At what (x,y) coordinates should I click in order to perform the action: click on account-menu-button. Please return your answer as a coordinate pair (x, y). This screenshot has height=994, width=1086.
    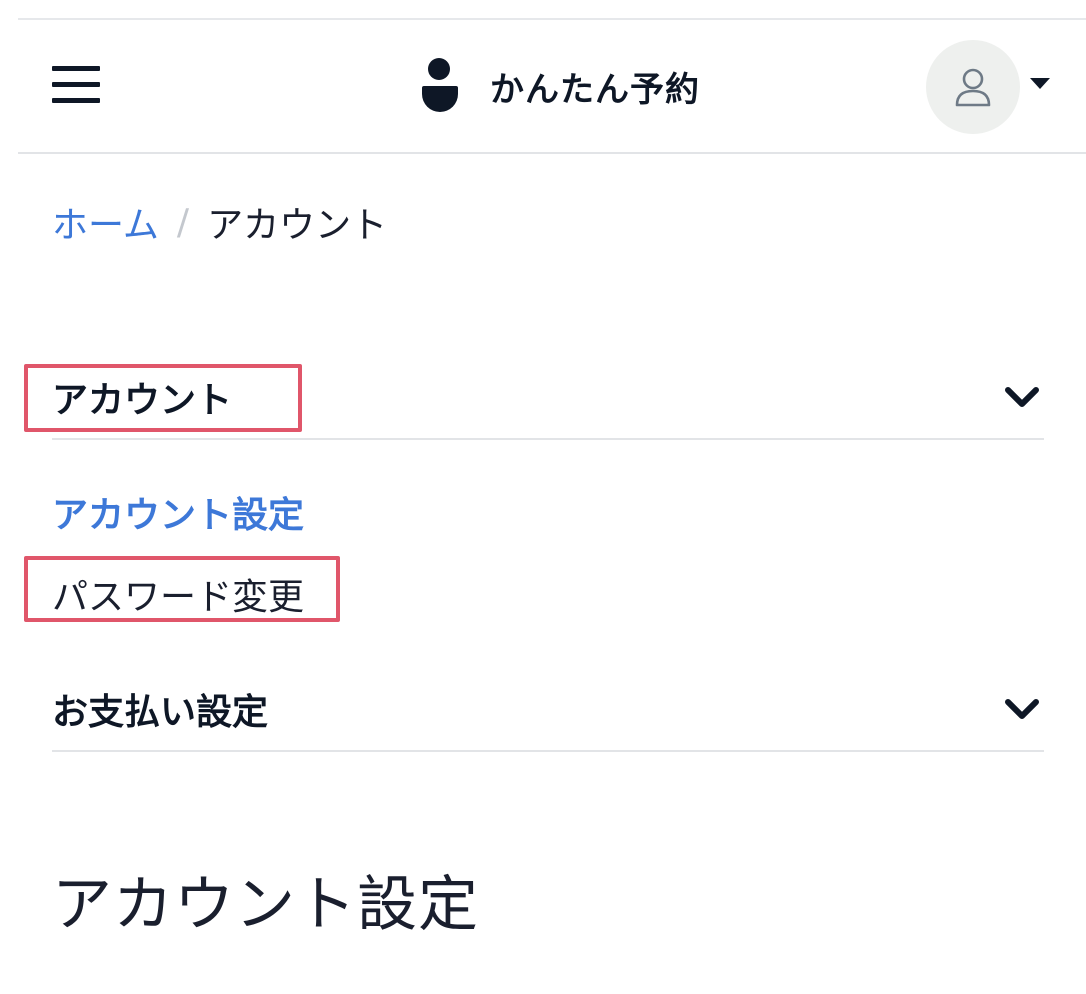
    Looking at the image, I should click on (973, 87).